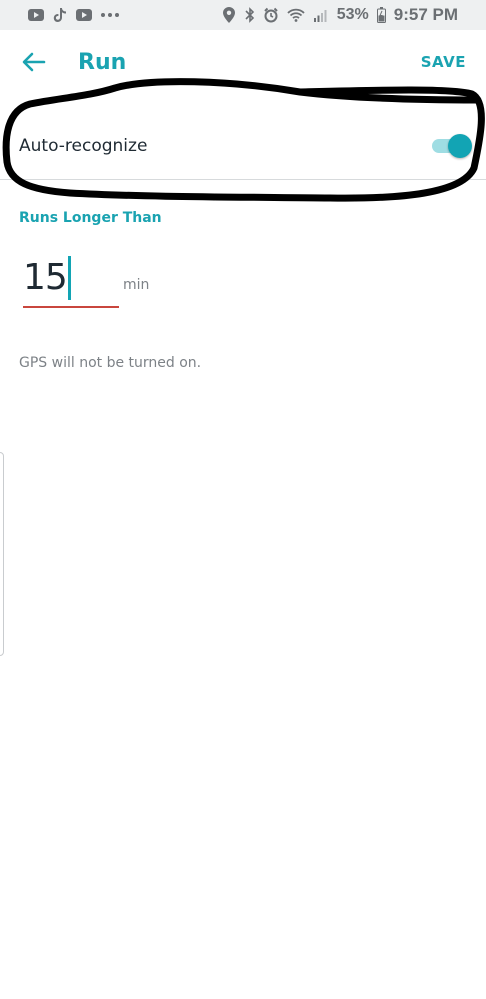  I want to click on battery-icon, so click(381, 15).